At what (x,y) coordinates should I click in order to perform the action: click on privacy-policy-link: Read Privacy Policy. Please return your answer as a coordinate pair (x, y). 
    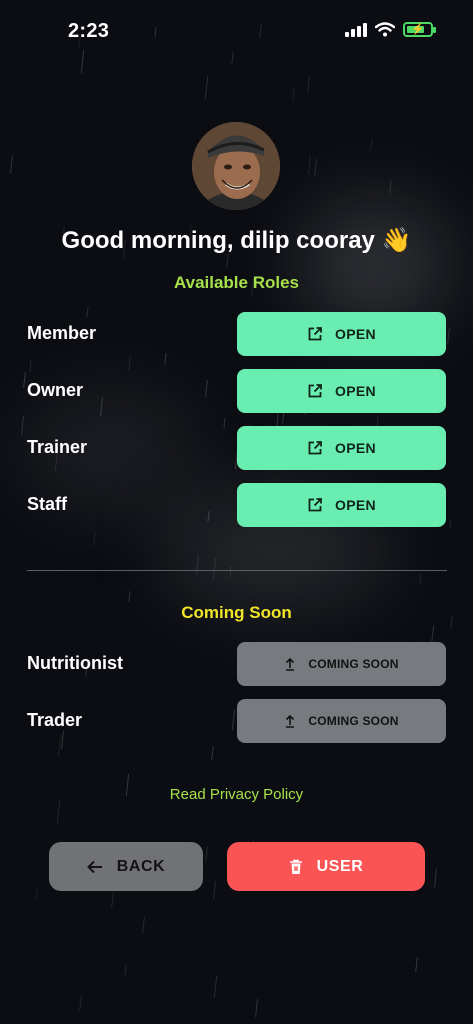
    Looking at the image, I should click on (236, 794).